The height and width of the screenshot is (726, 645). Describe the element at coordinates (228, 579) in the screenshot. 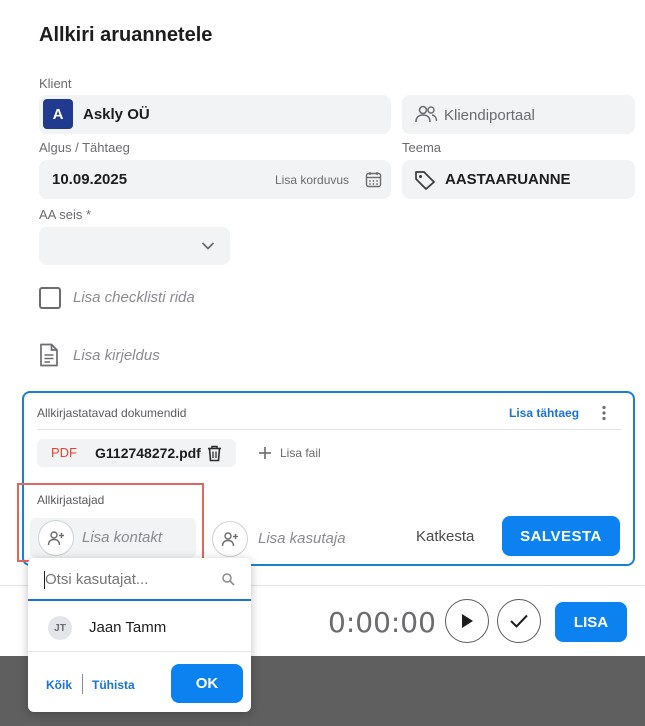

I see `search-icon` at that location.